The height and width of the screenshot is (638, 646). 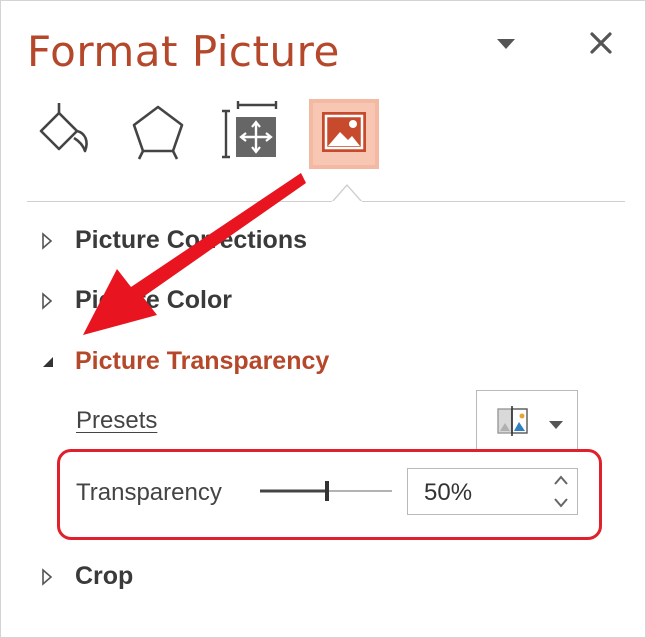 I want to click on section-crop: Crop, so click(x=87, y=576).